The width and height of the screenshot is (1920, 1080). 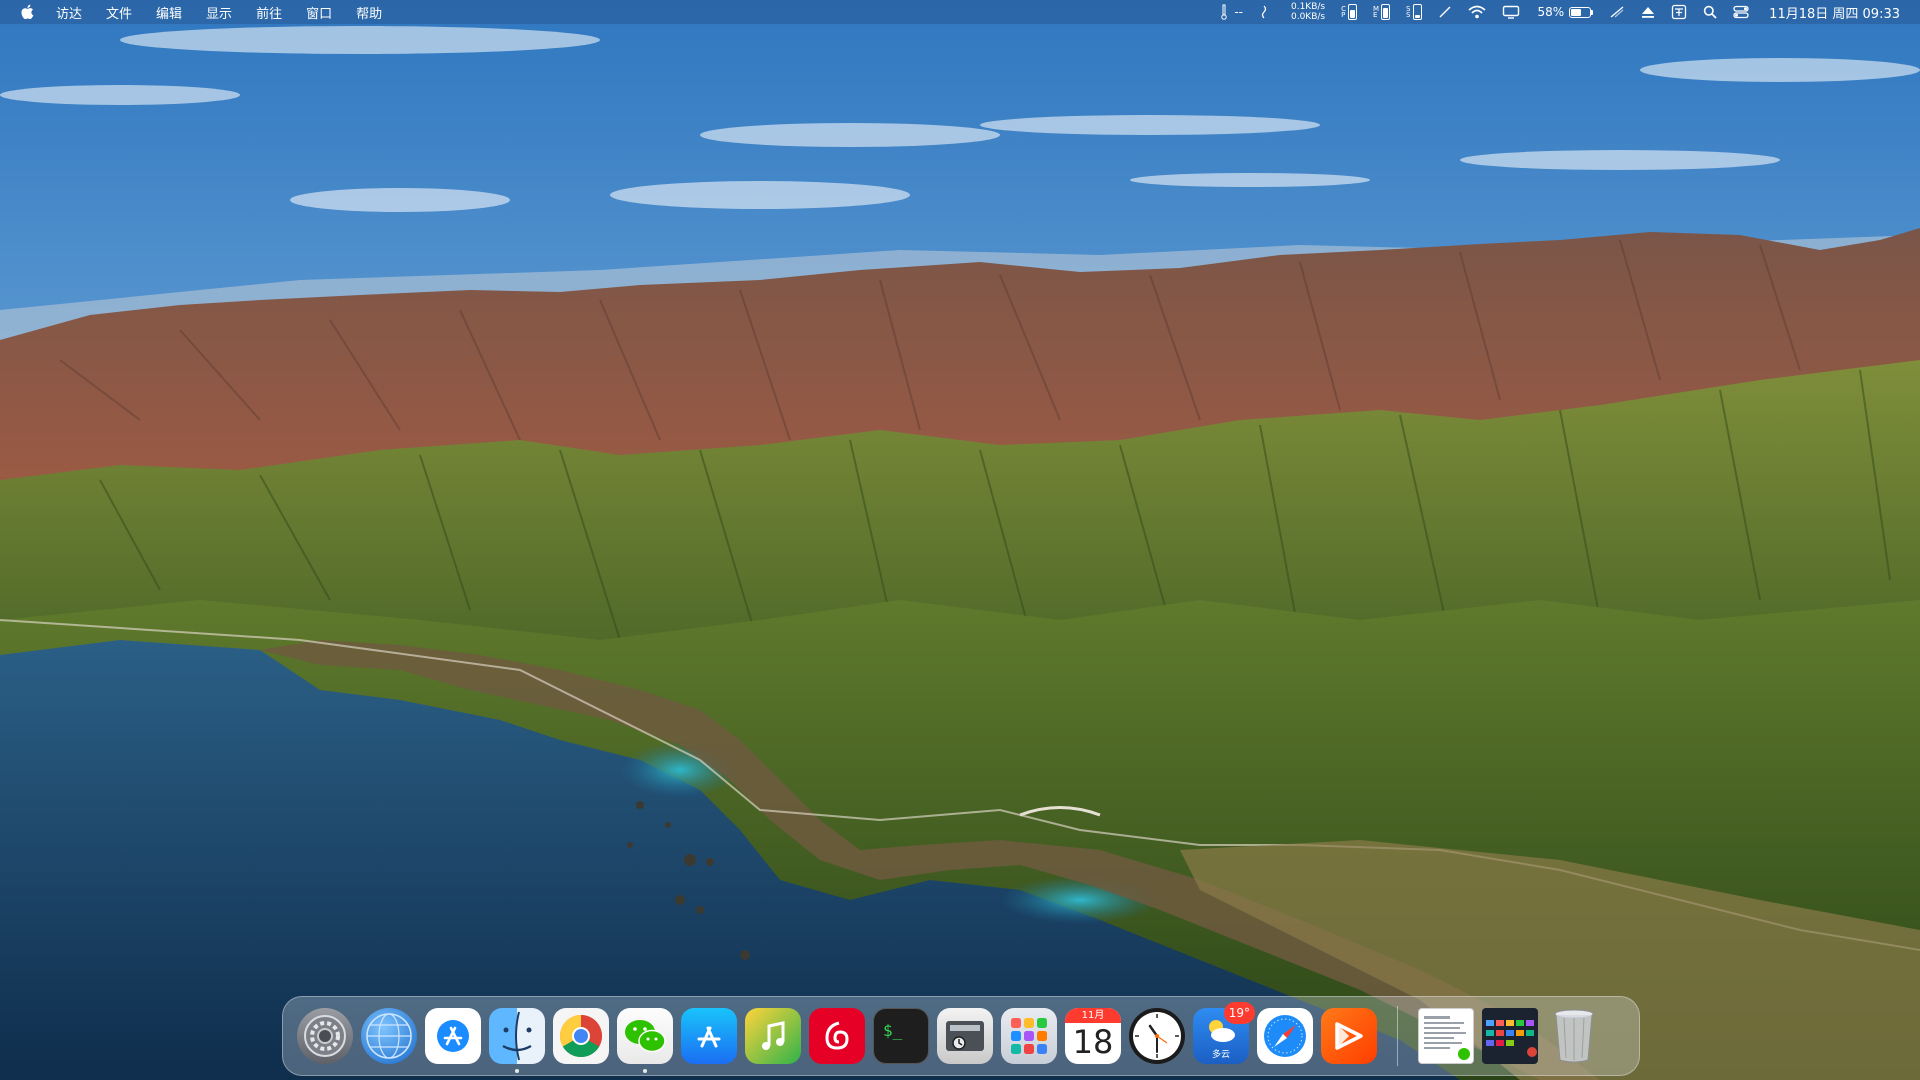 I want to click on dock-app-calendar: 11月 18, so click(x=1093, y=1036).